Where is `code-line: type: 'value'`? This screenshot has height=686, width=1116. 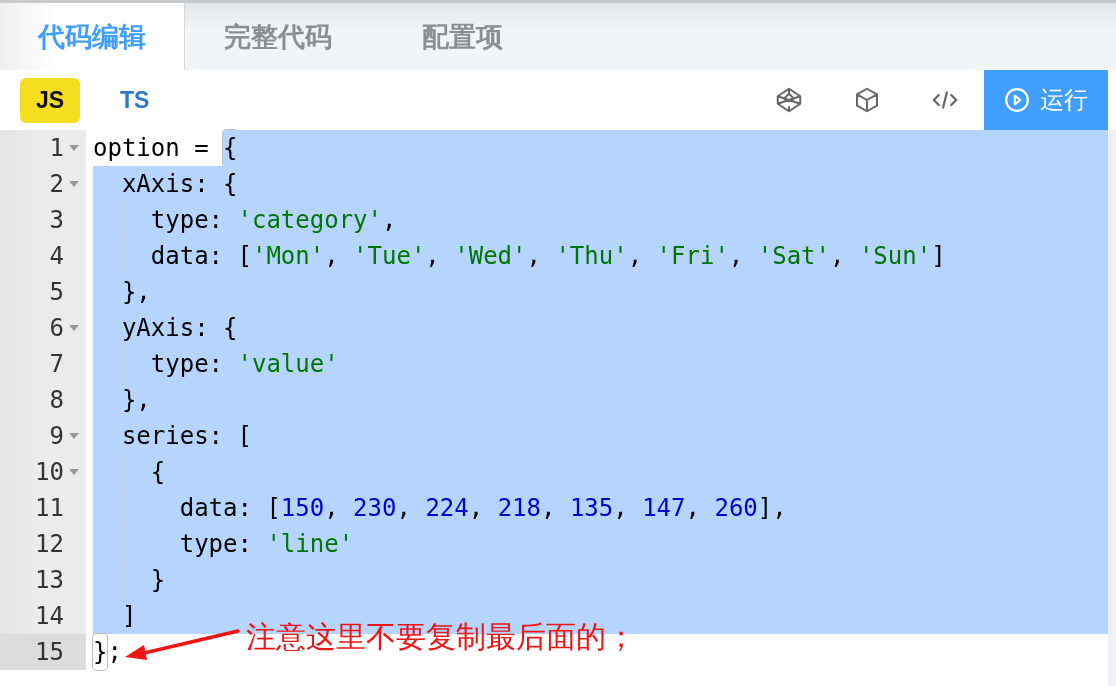 code-line: type: 'value' is located at coordinates (600, 364).